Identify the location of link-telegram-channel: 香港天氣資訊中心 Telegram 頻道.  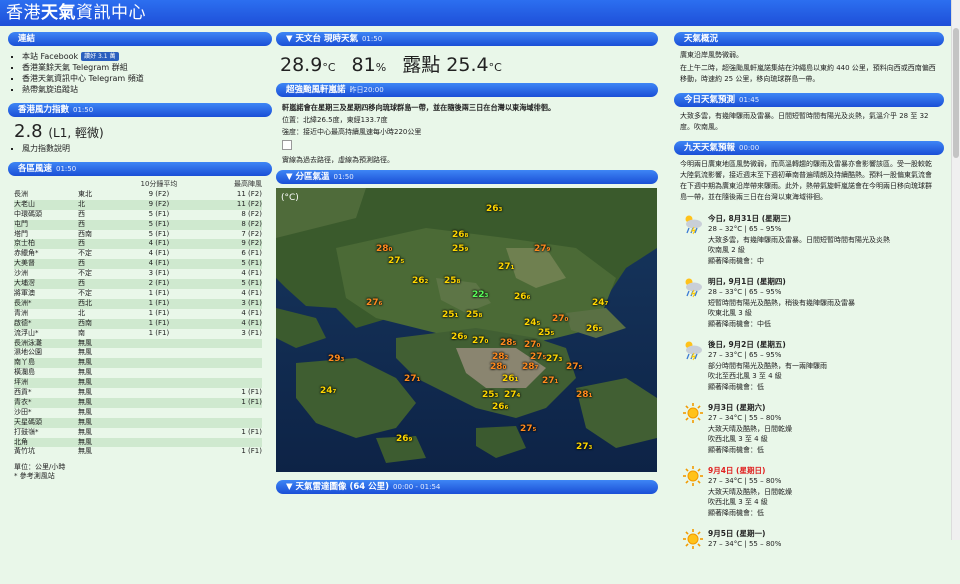
(83, 78).